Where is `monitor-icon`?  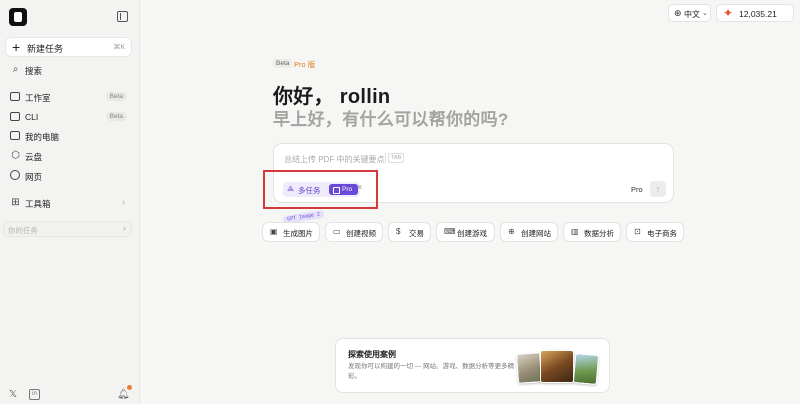
monitor-icon is located at coordinates (15, 135).